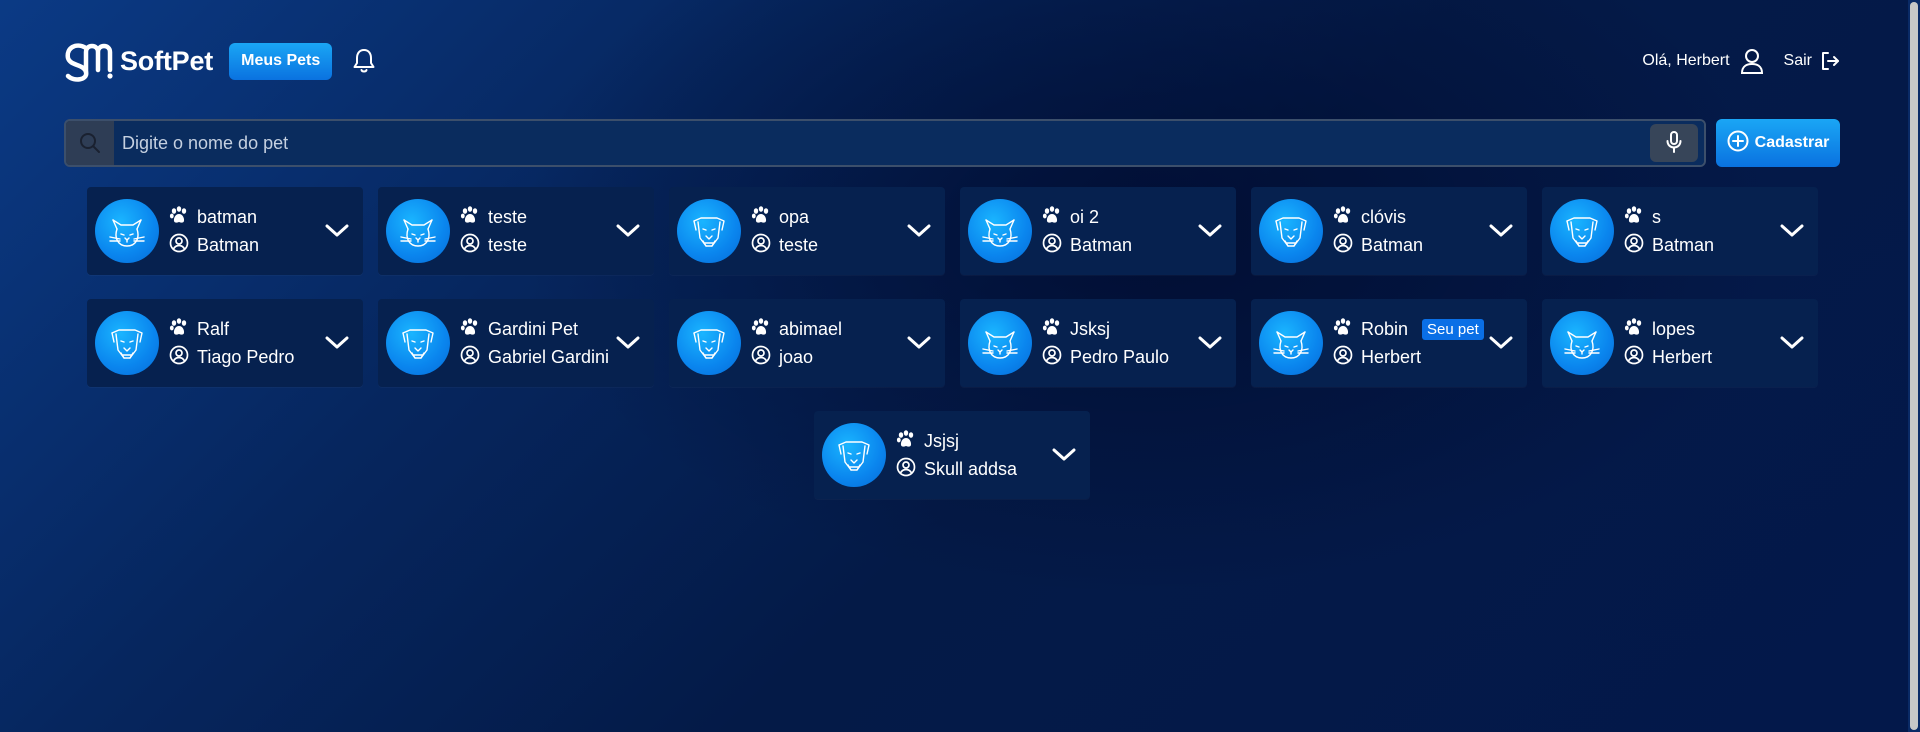 The image size is (1920, 732). What do you see at coordinates (533, 328) in the screenshot?
I see `pet-name: Gardini Pet` at bounding box center [533, 328].